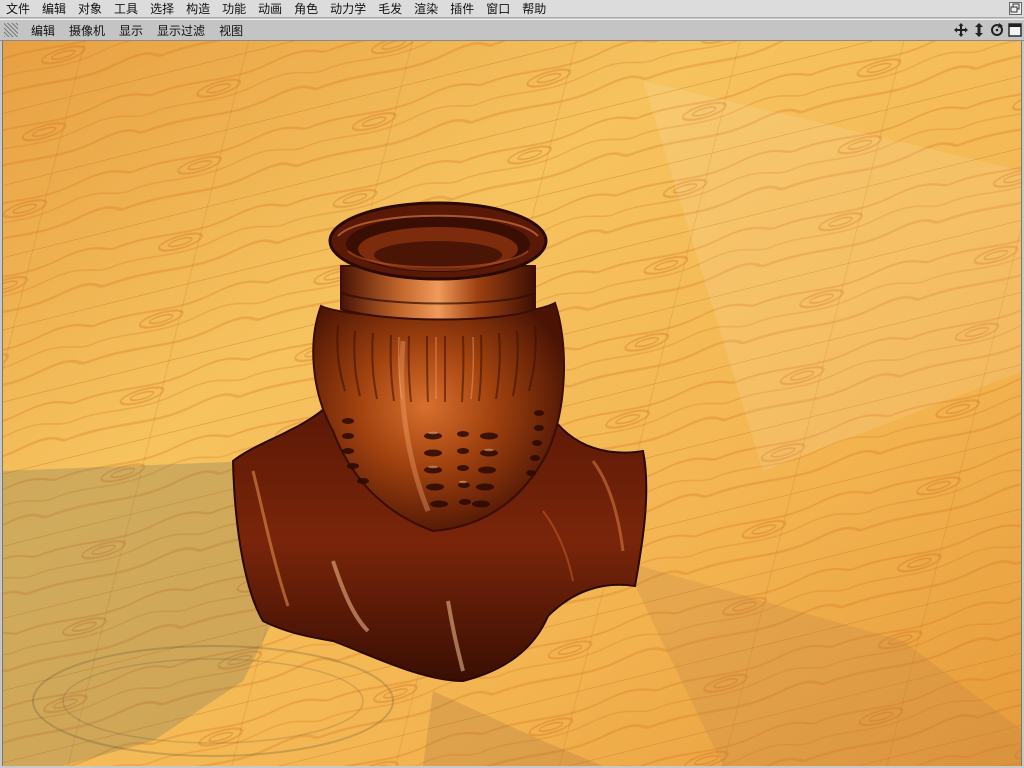 This screenshot has width=1024, height=768. What do you see at coordinates (426, 9) in the screenshot?
I see `menu-render: 渲染` at bounding box center [426, 9].